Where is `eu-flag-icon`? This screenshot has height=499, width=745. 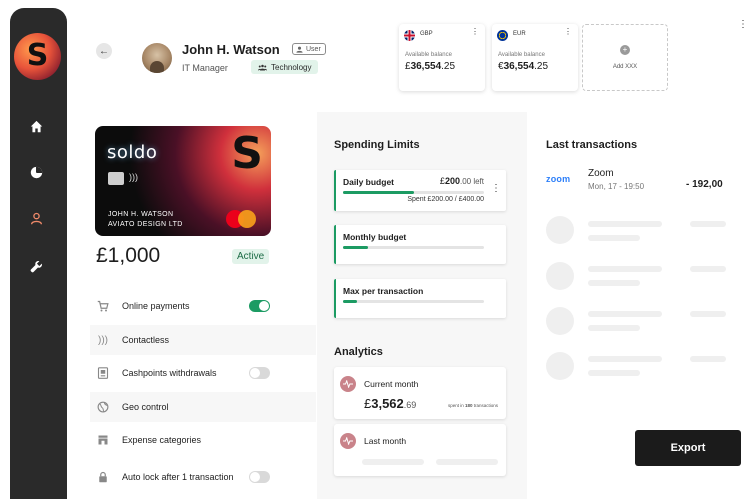
eu-flag-icon is located at coordinates (502, 35).